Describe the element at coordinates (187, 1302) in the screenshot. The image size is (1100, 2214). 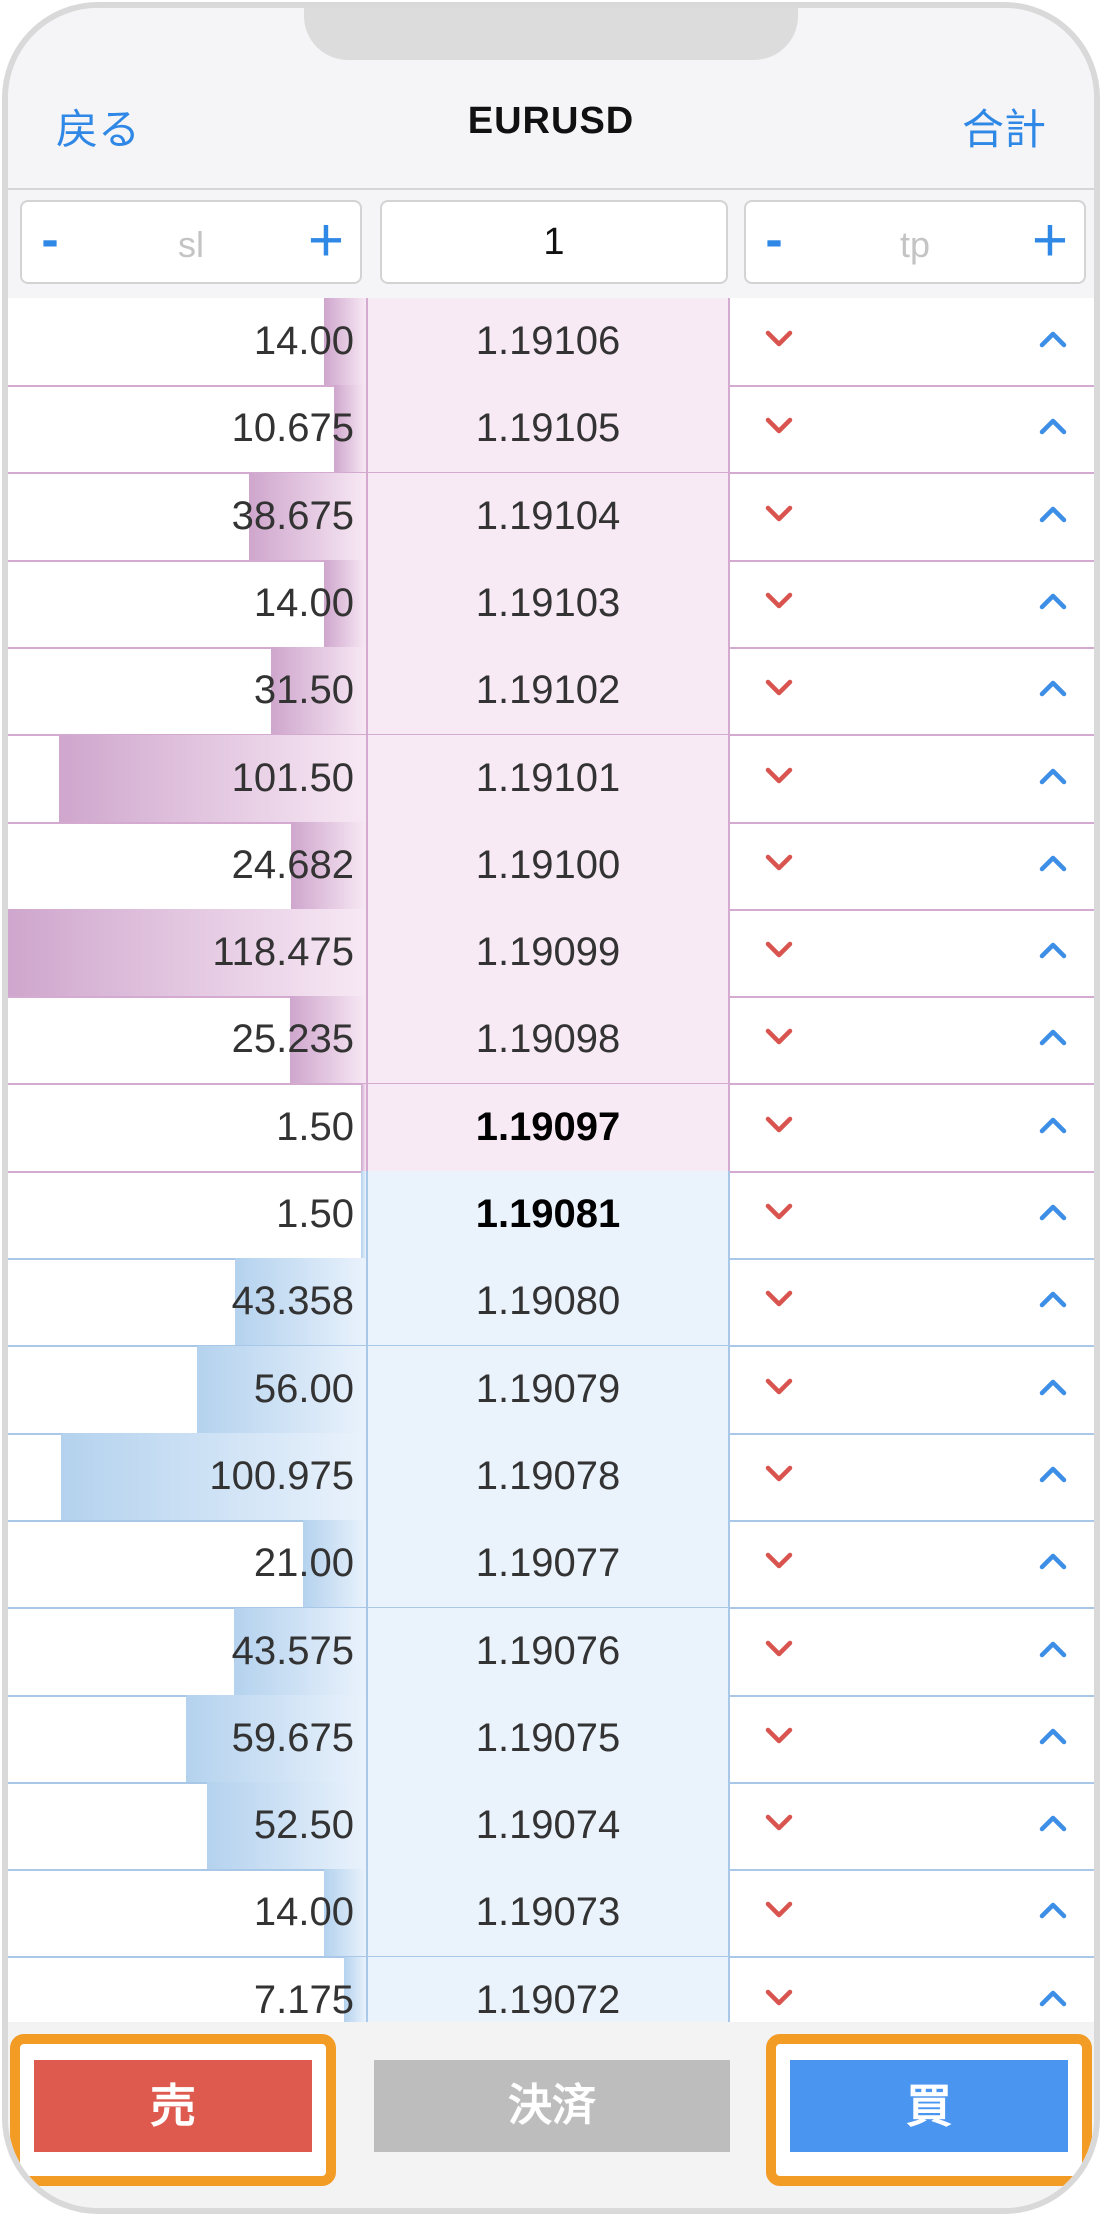
I see `volume-cell: 43.358` at that location.